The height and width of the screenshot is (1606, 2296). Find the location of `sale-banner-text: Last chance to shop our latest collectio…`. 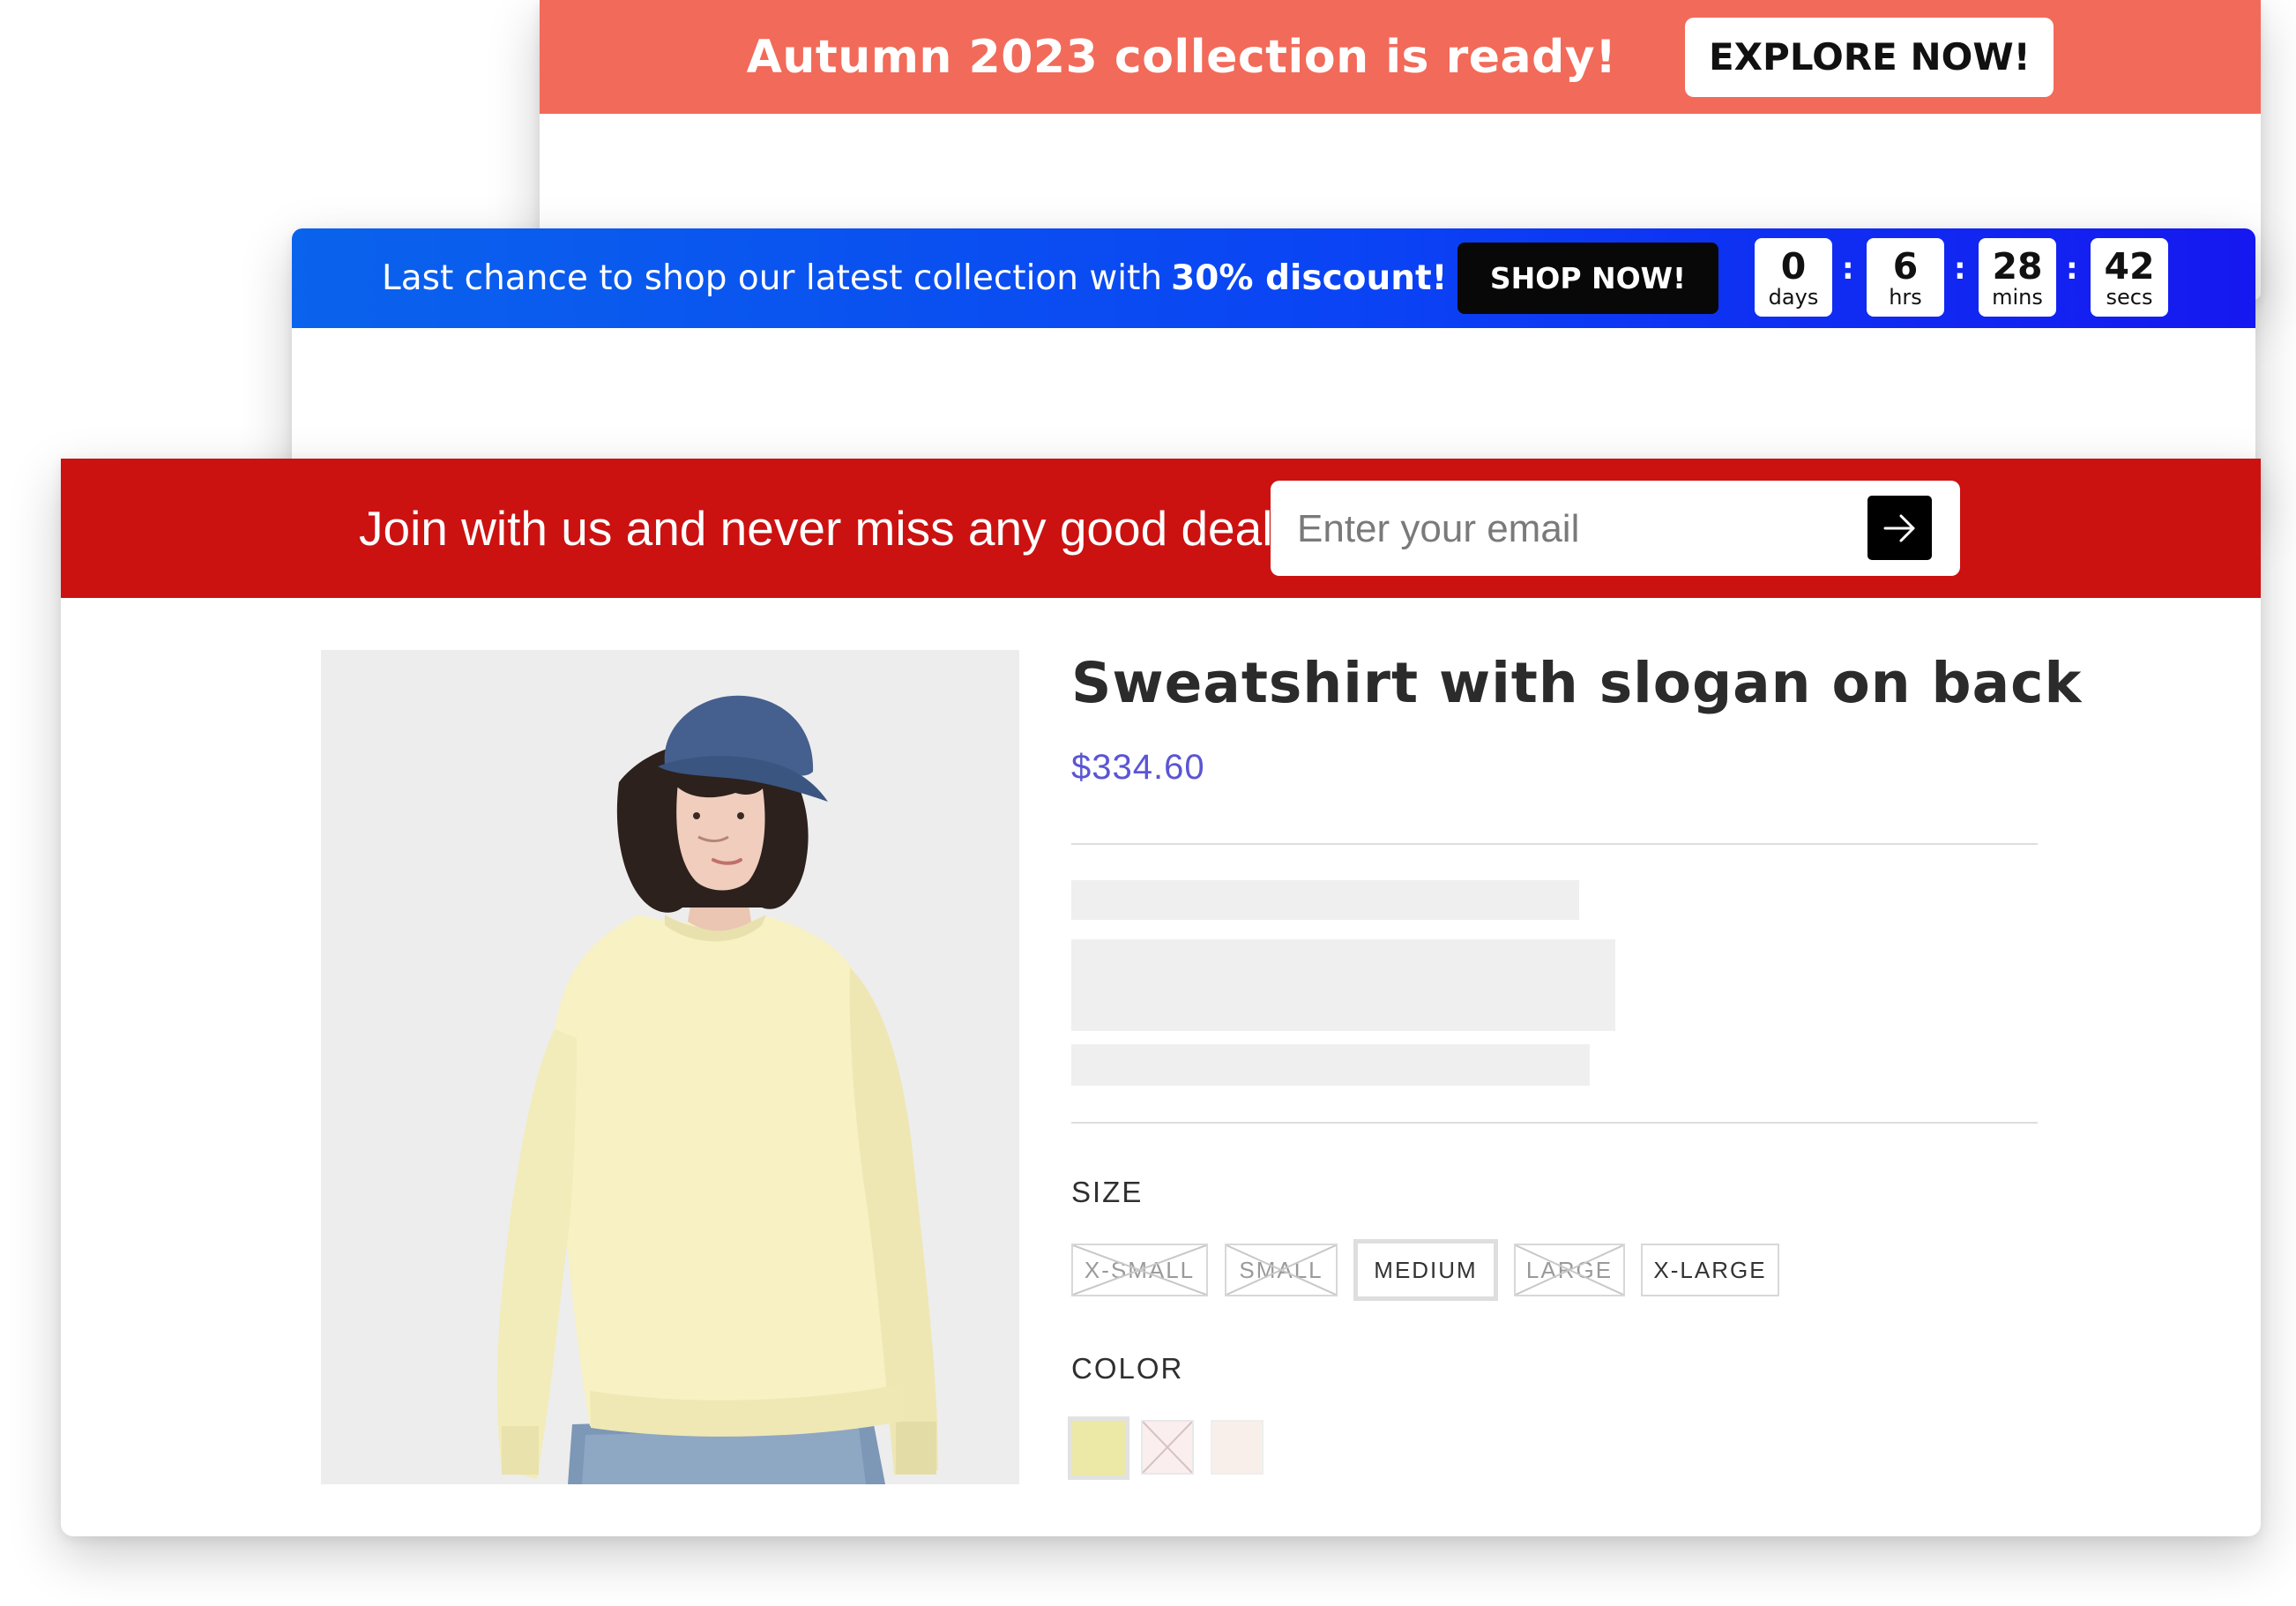

sale-banner-text: Last chance to shop our latest collectio… is located at coordinates (914, 278).